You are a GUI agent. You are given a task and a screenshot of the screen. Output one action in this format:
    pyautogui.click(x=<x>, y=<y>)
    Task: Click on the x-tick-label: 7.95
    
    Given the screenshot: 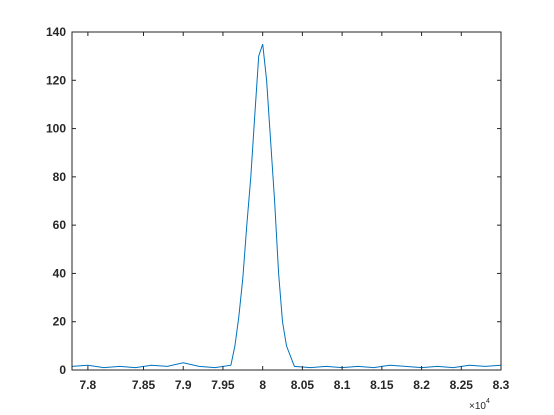 What is the action you would take?
    pyautogui.click(x=223, y=385)
    